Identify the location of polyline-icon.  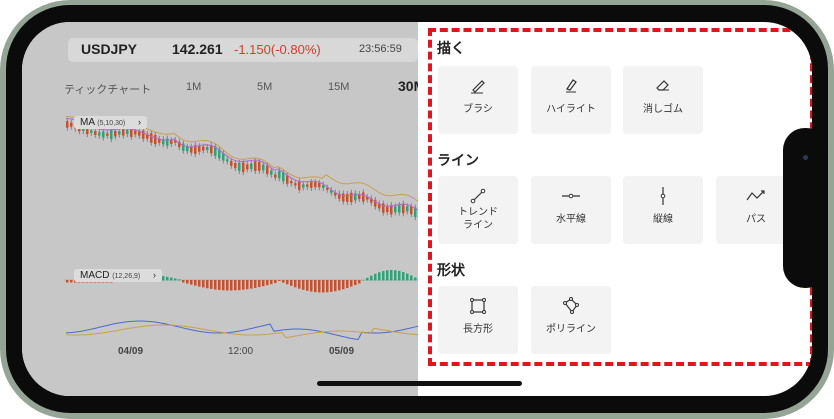
(571, 306).